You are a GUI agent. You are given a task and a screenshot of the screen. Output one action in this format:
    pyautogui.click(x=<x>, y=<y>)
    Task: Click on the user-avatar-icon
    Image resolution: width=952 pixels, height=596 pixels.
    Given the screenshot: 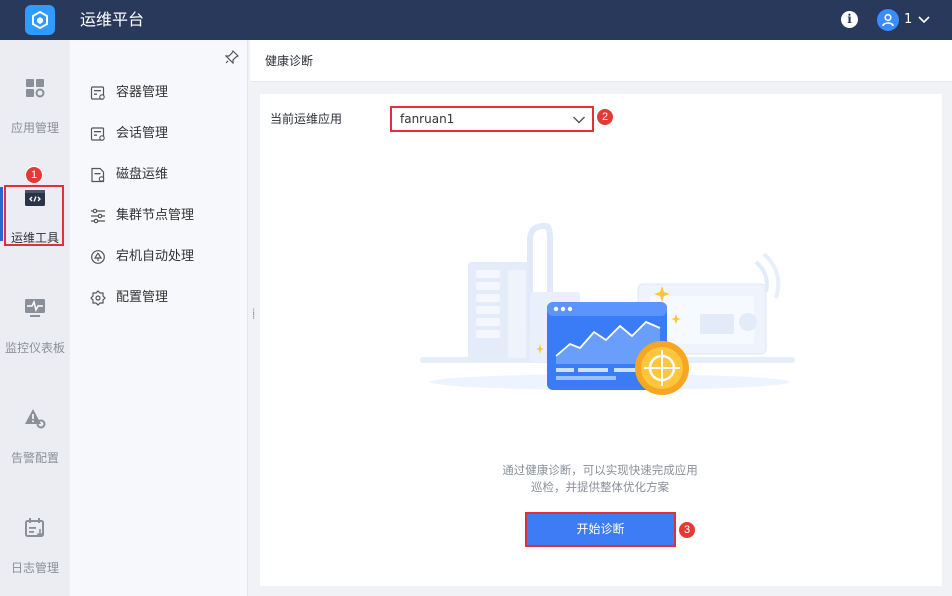 What is the action you would take?
    pyautogui.click(x=888, y=20)
    